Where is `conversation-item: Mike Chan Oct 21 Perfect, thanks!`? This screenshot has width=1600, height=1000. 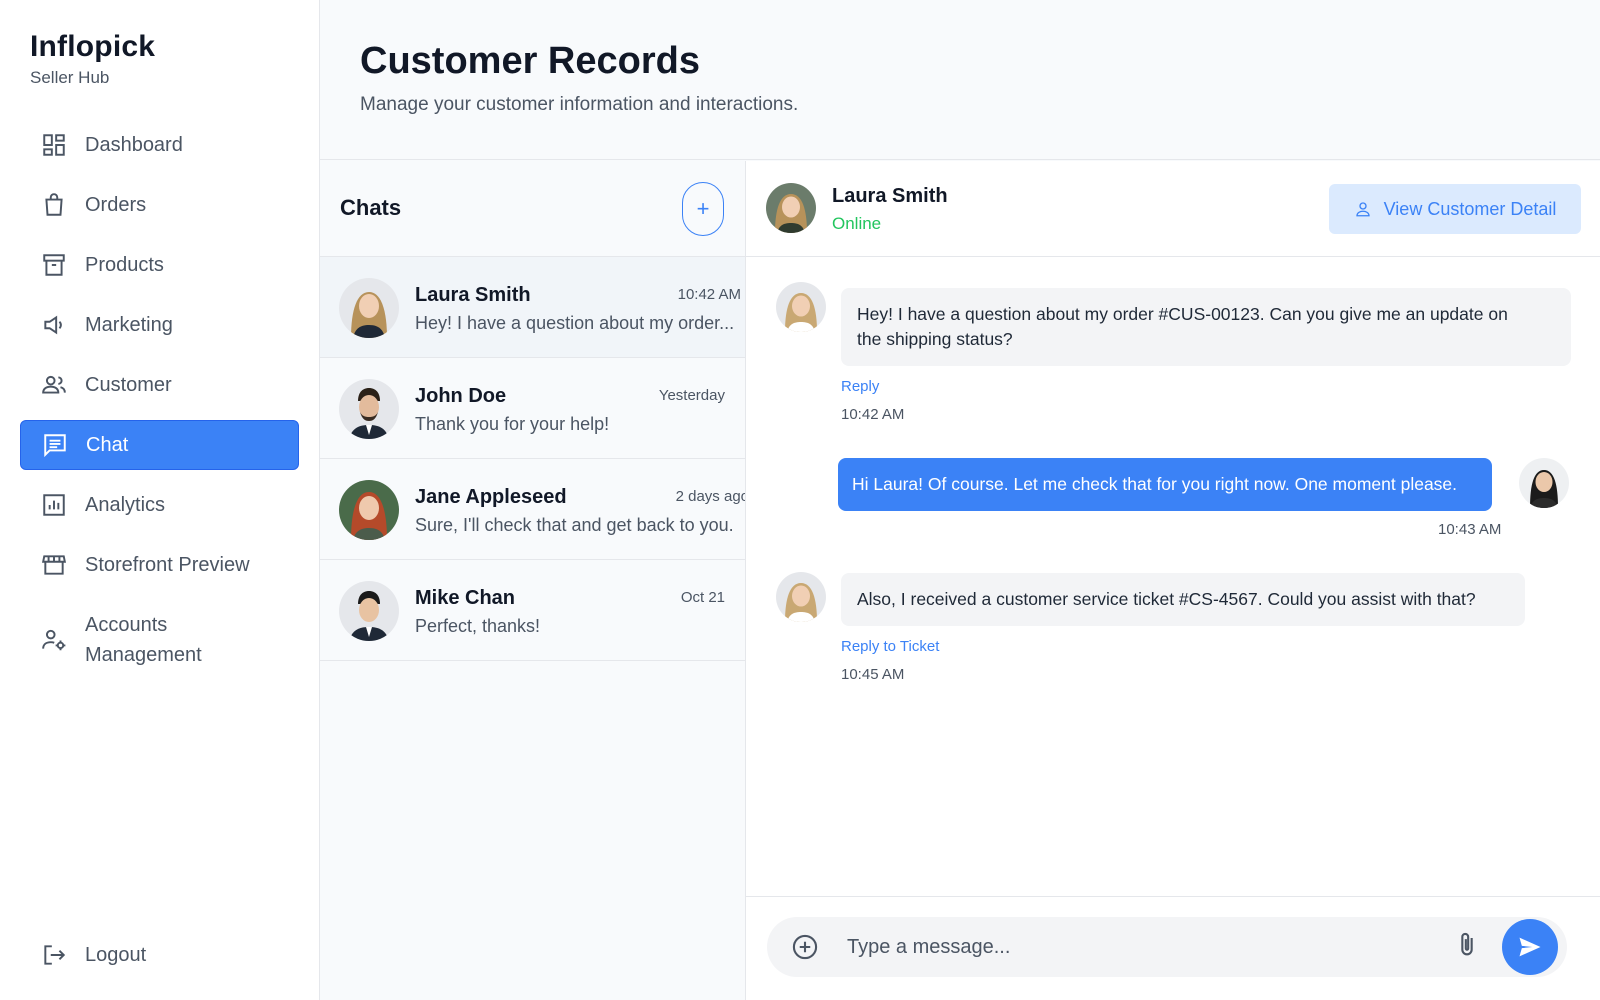
conversation-item: Mike Chan Oct 21 Perfect, thanks! is located at coordinates (532, 610).